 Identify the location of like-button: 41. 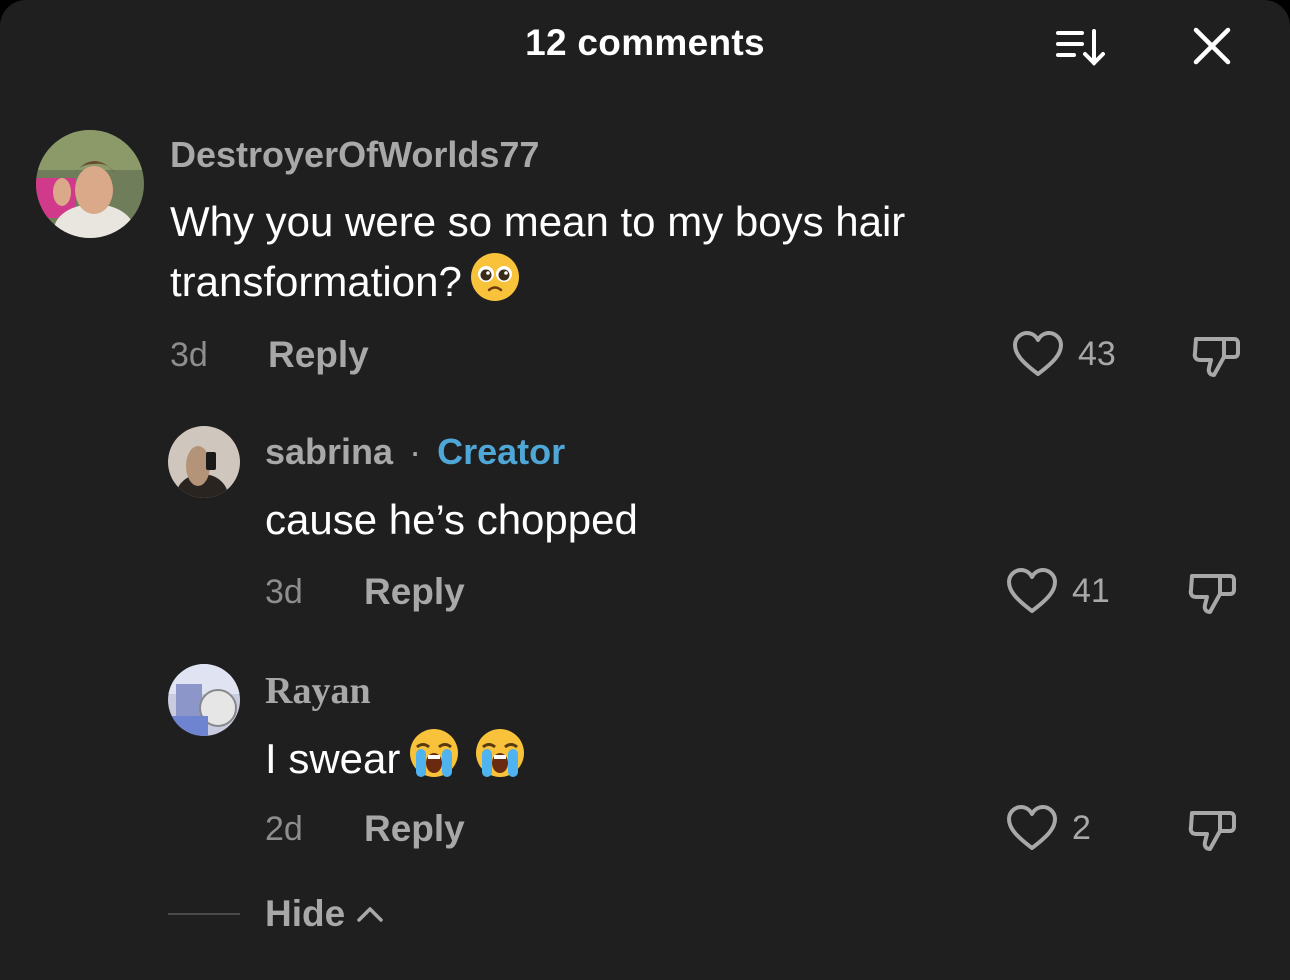
(1058, 591).